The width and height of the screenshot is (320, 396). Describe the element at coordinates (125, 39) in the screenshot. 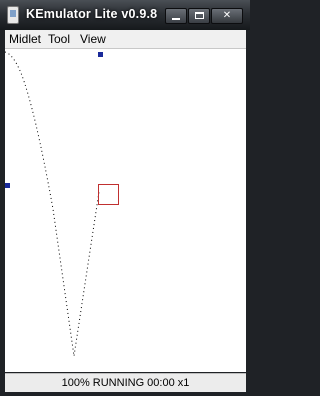

I see `menu-bar: Midlet Tool View` at that location.